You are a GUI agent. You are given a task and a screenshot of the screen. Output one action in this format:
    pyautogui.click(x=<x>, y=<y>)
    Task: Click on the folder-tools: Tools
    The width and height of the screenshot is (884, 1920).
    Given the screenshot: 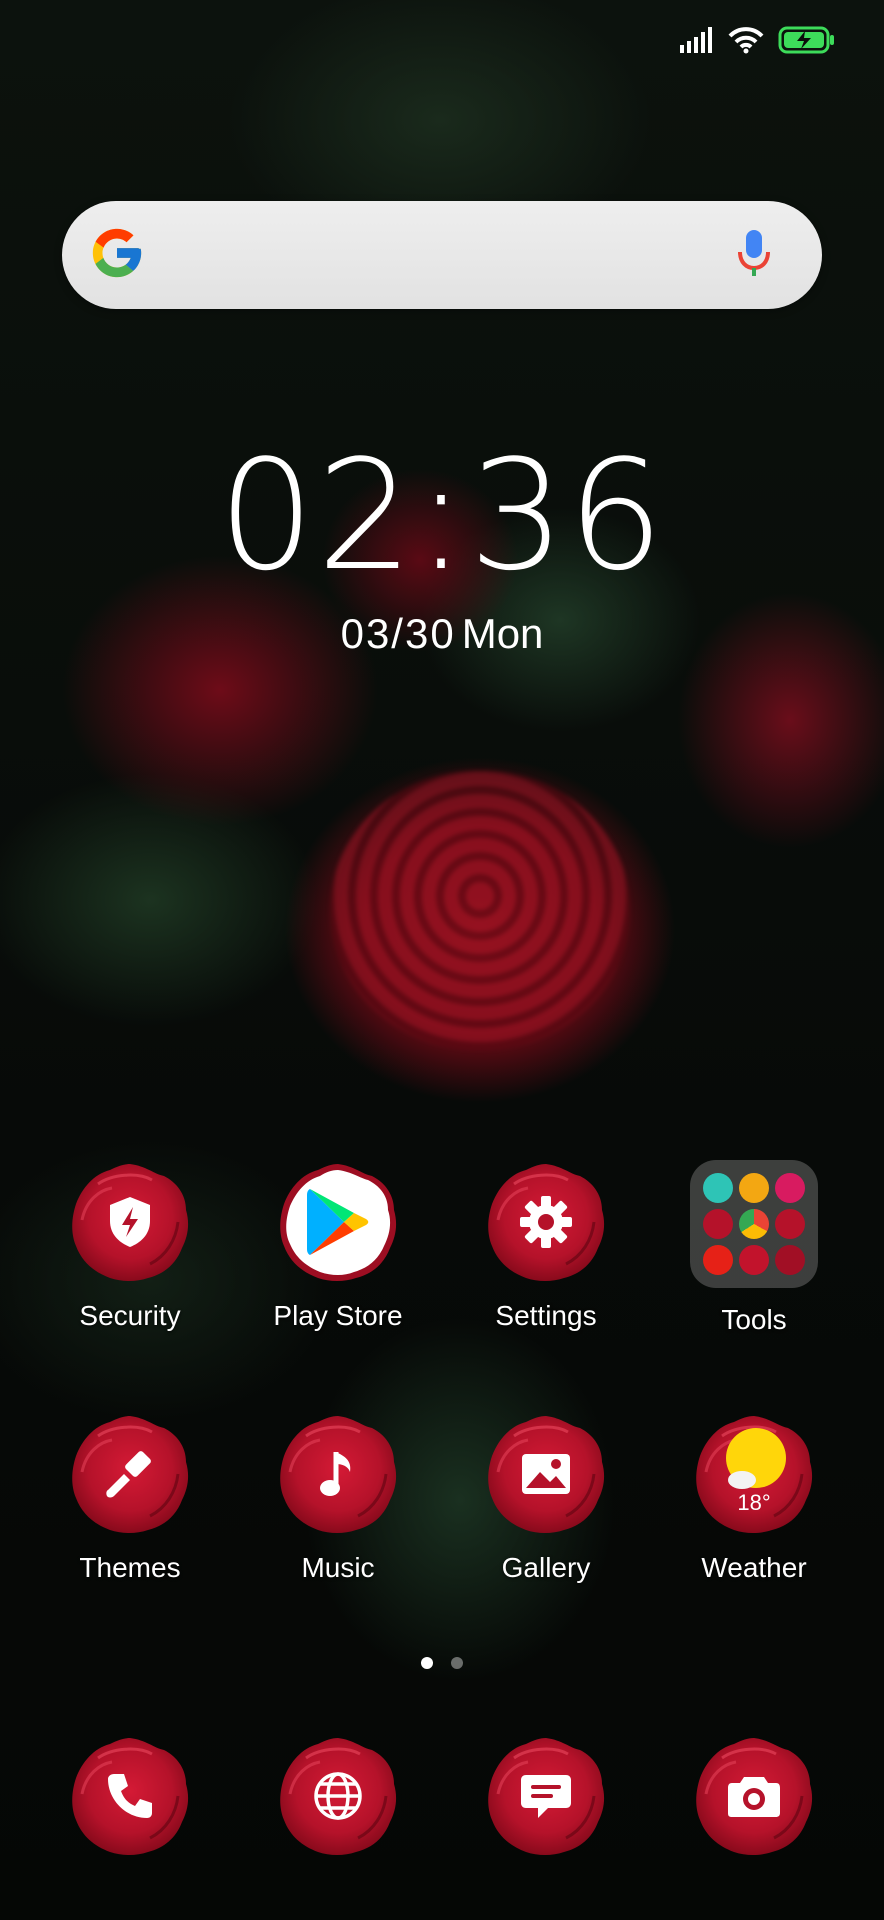 What is the action you would take?
    pyautogui.click(x=754, y=1248)
    